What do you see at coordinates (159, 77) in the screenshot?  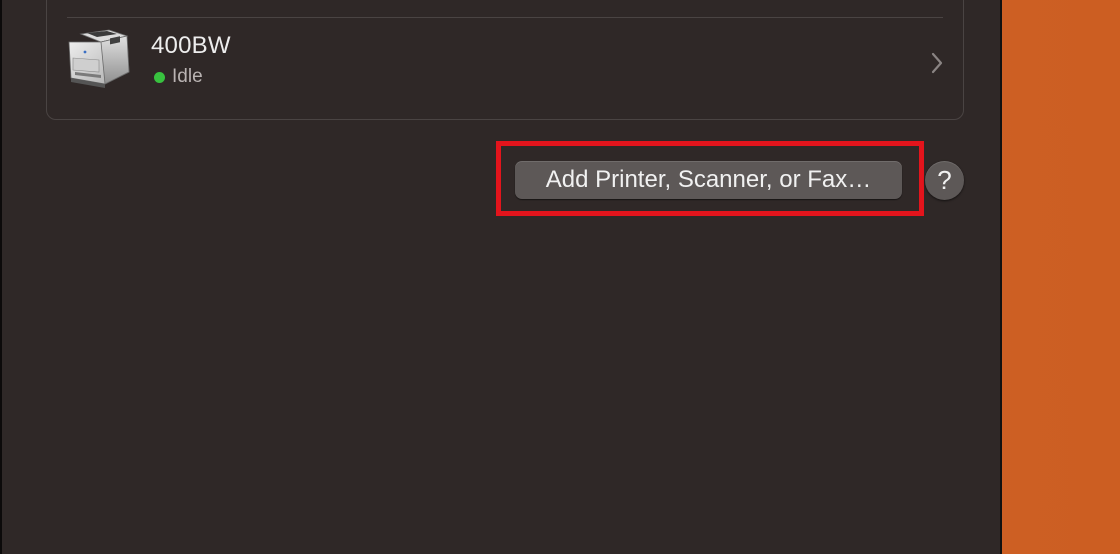 I see `status-dot-icon` at bounding box center [159, 77].